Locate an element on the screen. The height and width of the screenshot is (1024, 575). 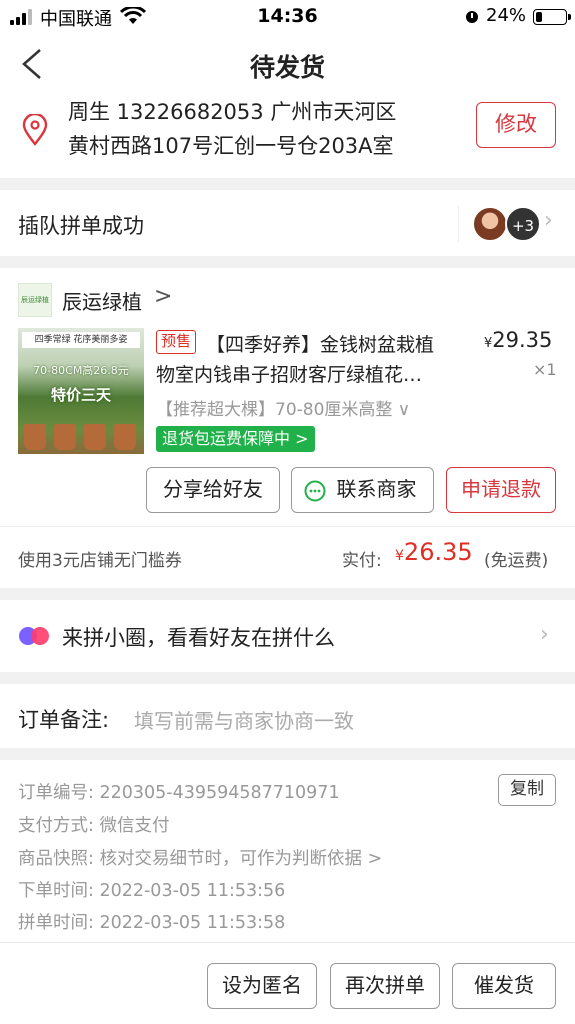
regroup-button: 再次拼单 is located at coordinates (385, 986).